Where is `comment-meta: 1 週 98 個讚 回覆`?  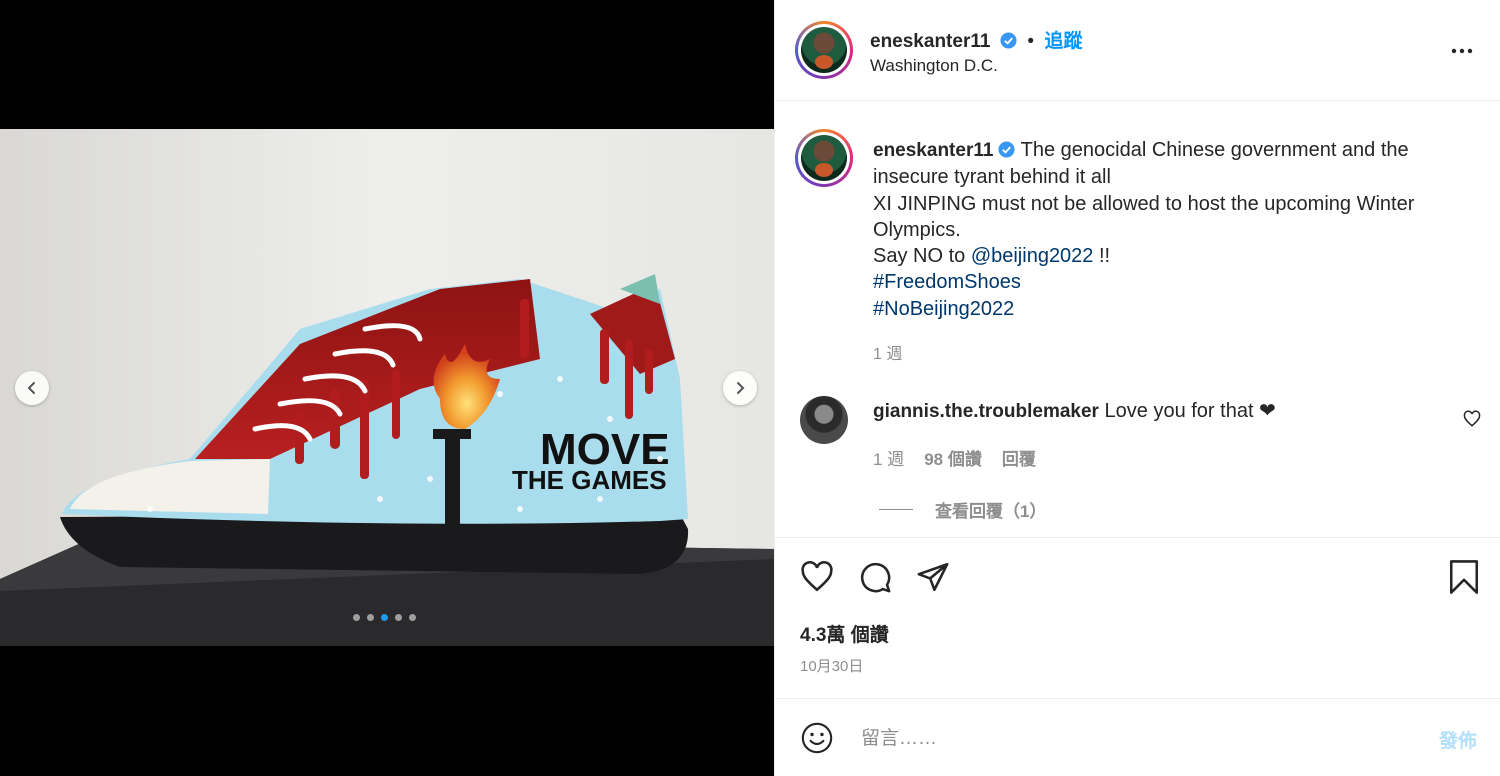
comment-meta: 1 週 98 個讚 回覆 is located at coordinates (954, 457).